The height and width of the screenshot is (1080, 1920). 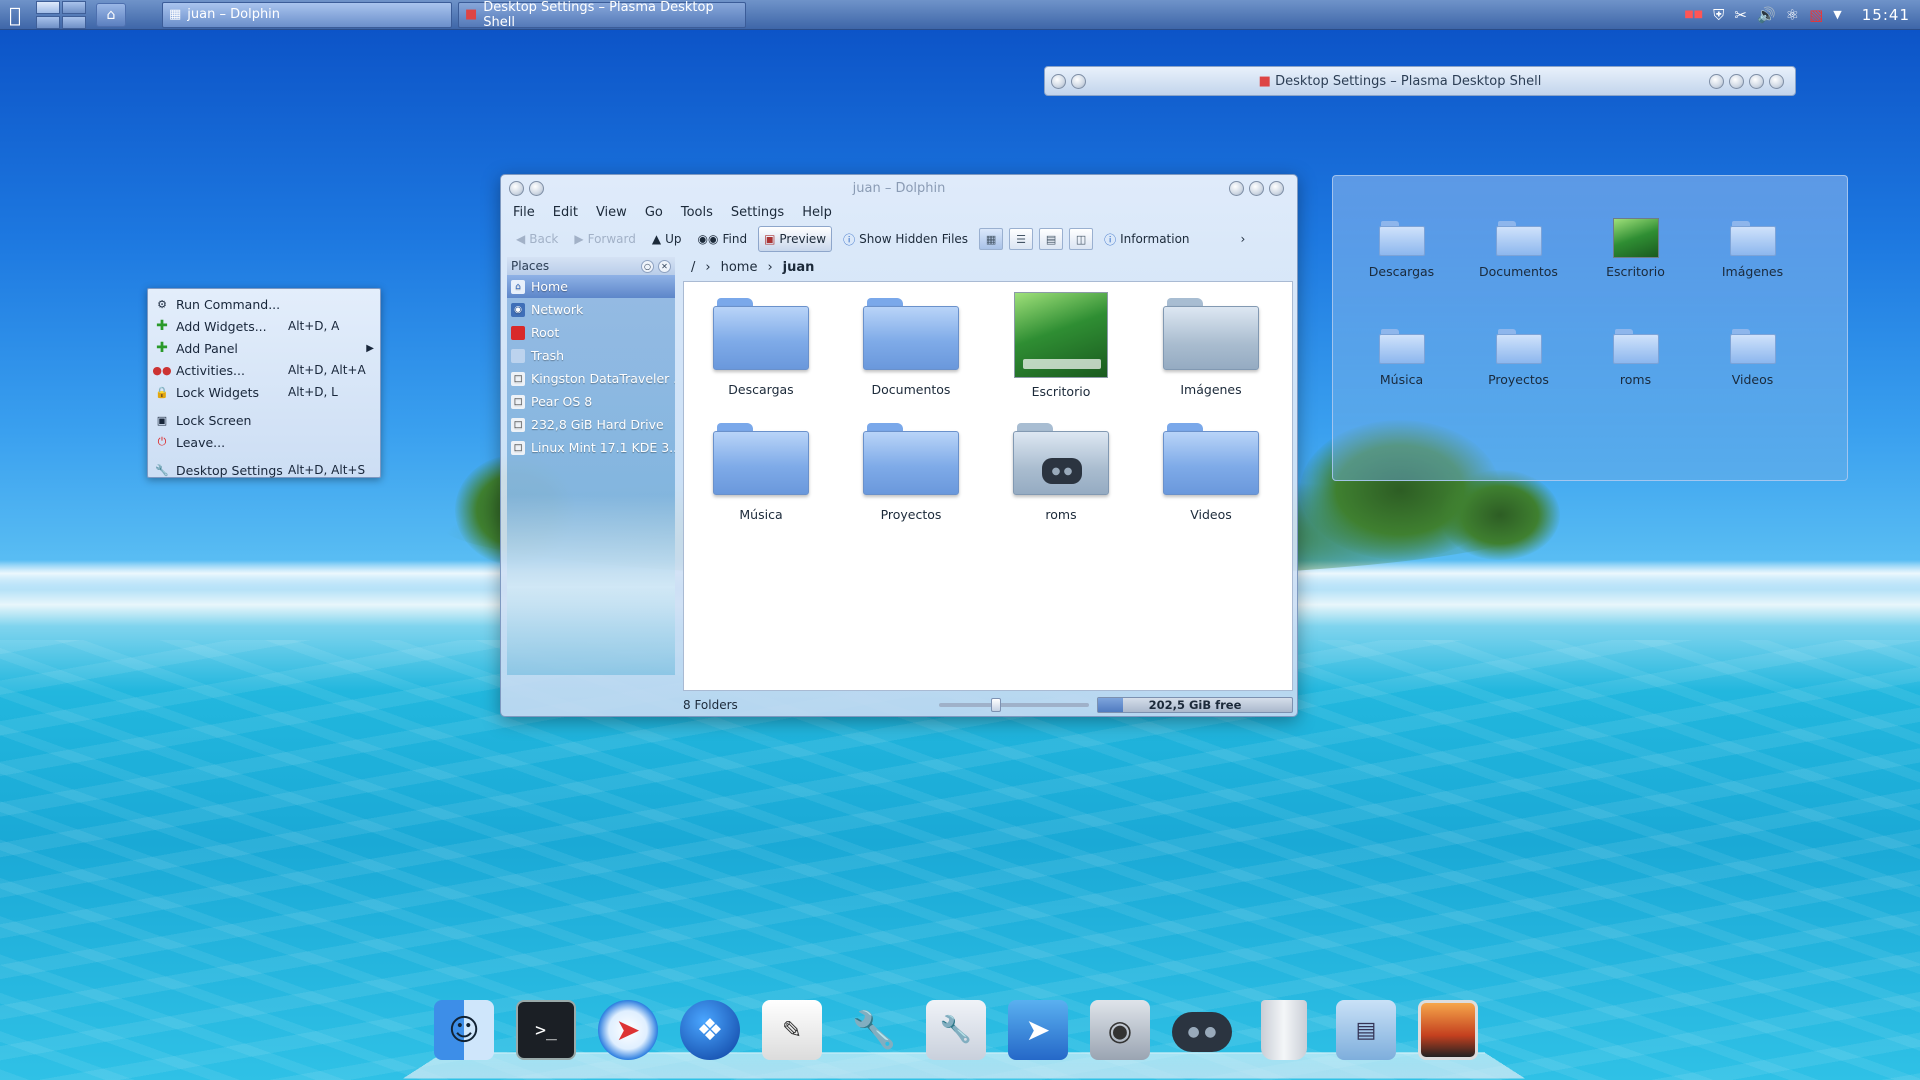 What do you see at coordinates (546, 1030) in the screenshot?
I see `terminal-icon: >_` at bounding box center [546, 1030].